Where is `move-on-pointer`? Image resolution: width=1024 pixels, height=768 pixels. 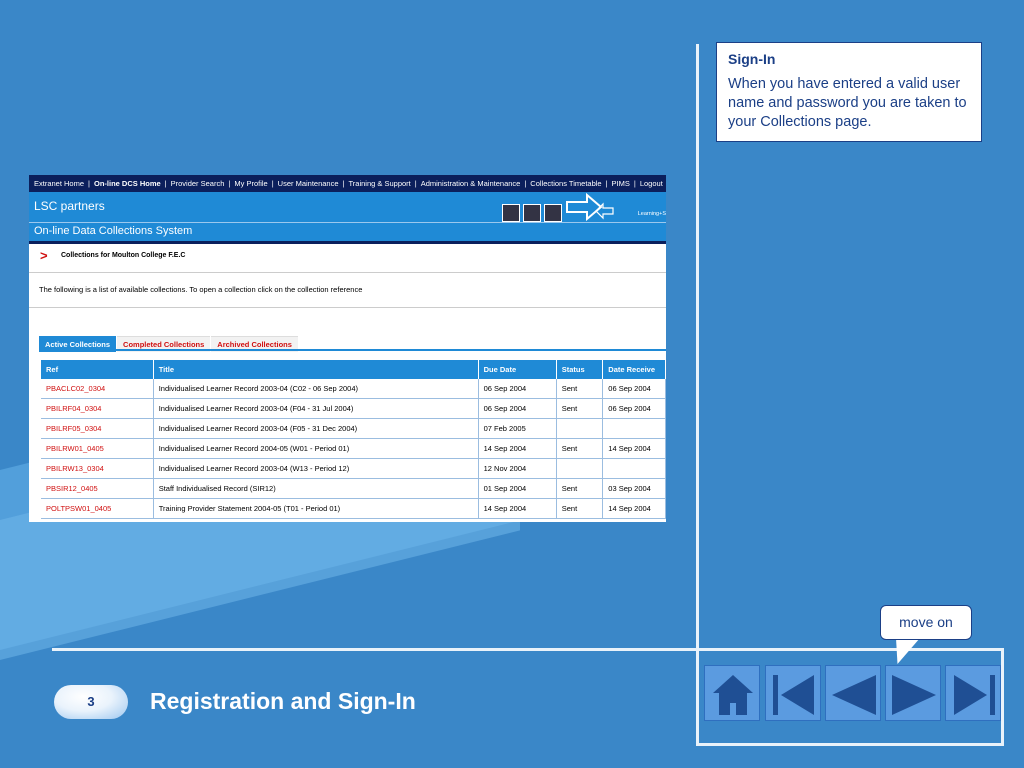
move-on-pointer is located at coordinates (902, 651).